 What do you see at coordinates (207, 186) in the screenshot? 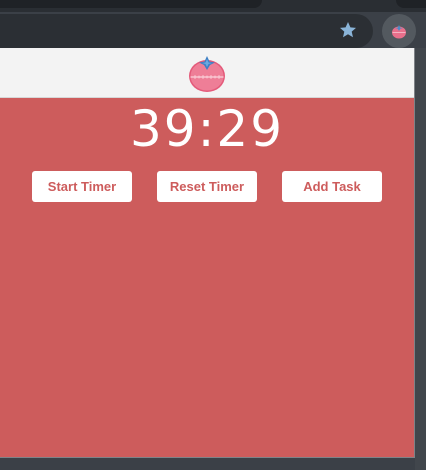
I see `reset-timer-button: Reset Timer` at bounding box center [207, 186].